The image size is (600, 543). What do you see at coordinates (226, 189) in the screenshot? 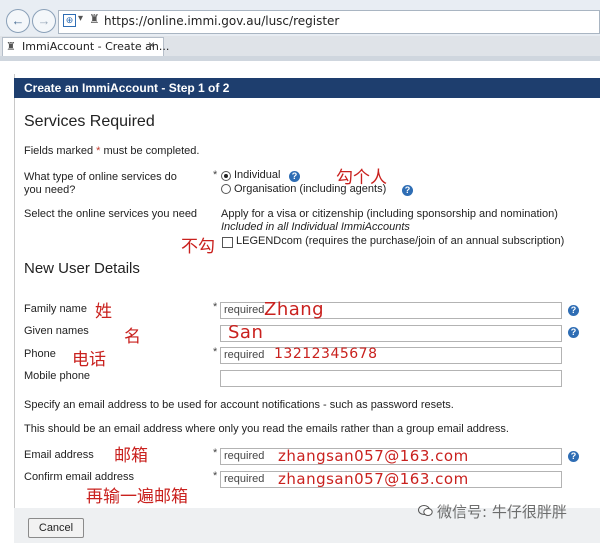
I see `organisation-radio` at bounding box center [226, 189].